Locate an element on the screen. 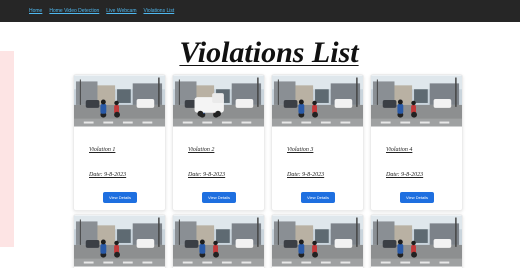  violation-title: Violation 4 is located at coordinates (399, 150).